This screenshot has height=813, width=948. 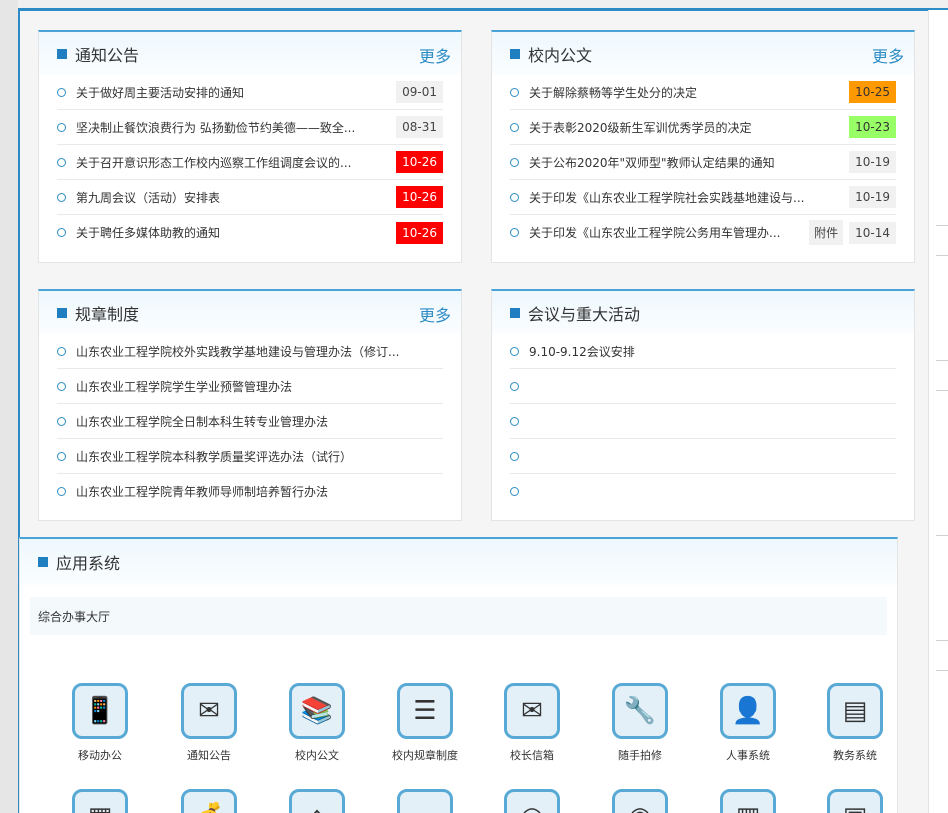 I want to click on list-item: 9.10-9.12会议安排, so click(x=703, y=351).